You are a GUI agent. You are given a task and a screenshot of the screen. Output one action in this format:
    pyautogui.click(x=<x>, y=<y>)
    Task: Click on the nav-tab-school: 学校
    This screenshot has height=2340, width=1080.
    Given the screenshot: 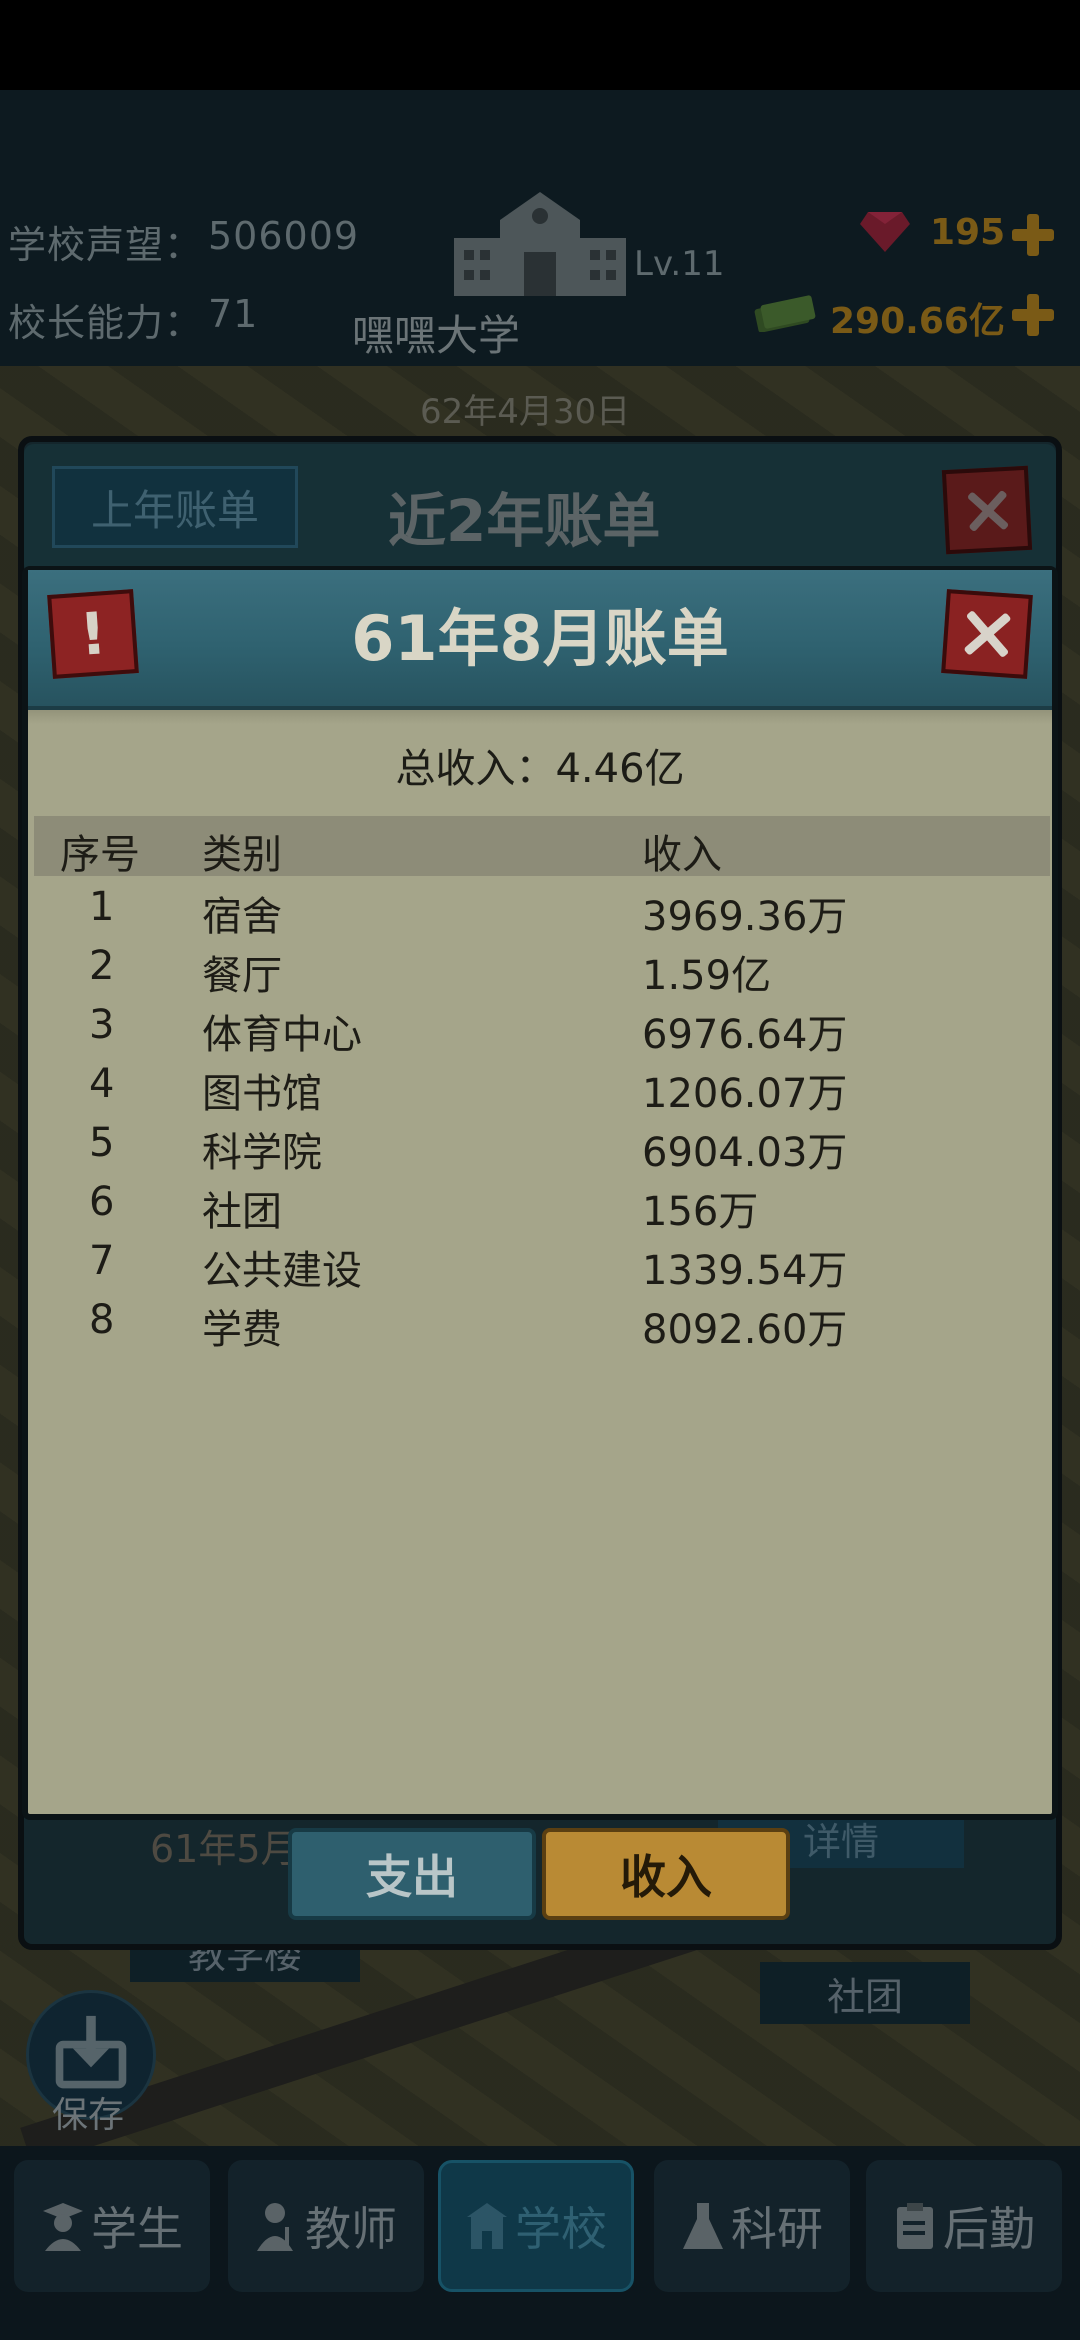 What is the action you would take?
    pyautogui.click(x=536, y=2226)
    